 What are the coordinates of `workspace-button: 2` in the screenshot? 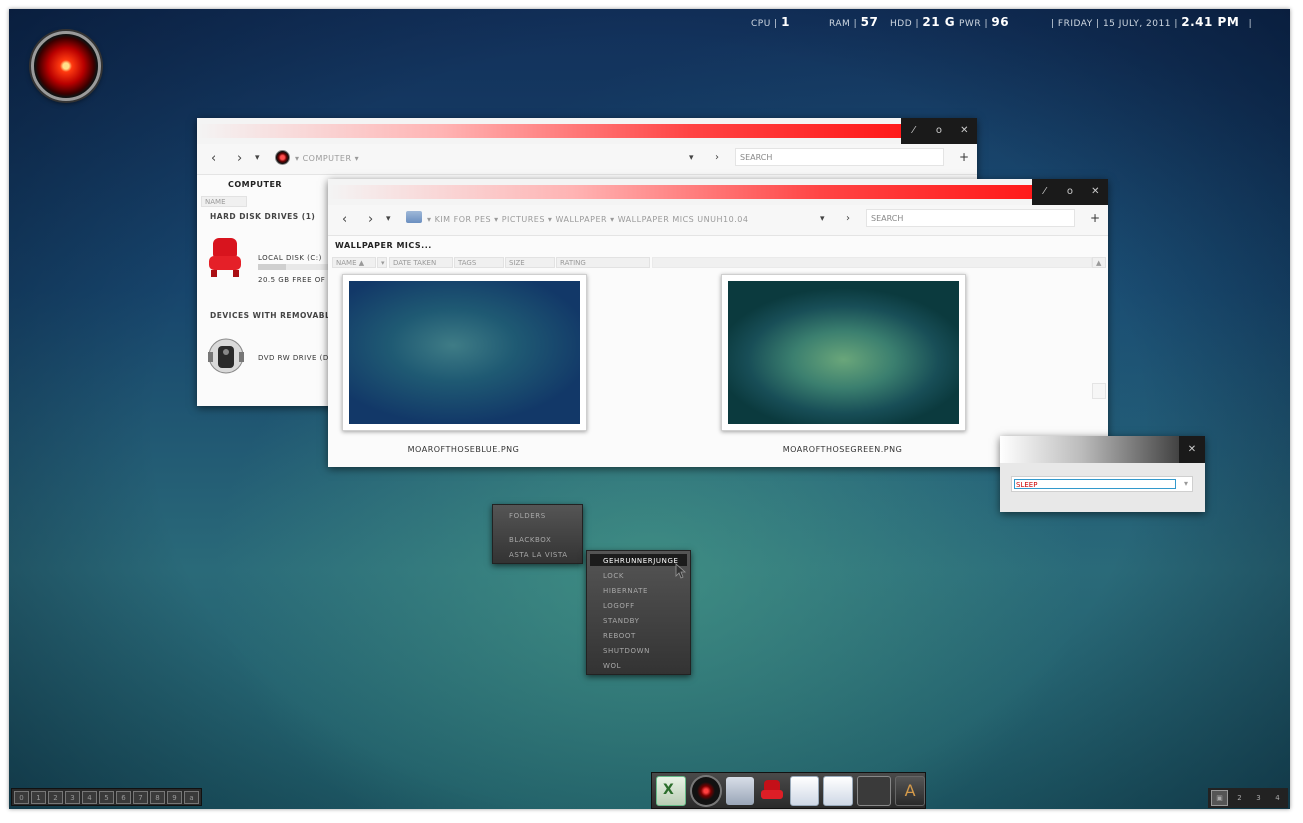 It's located at (55, 797).